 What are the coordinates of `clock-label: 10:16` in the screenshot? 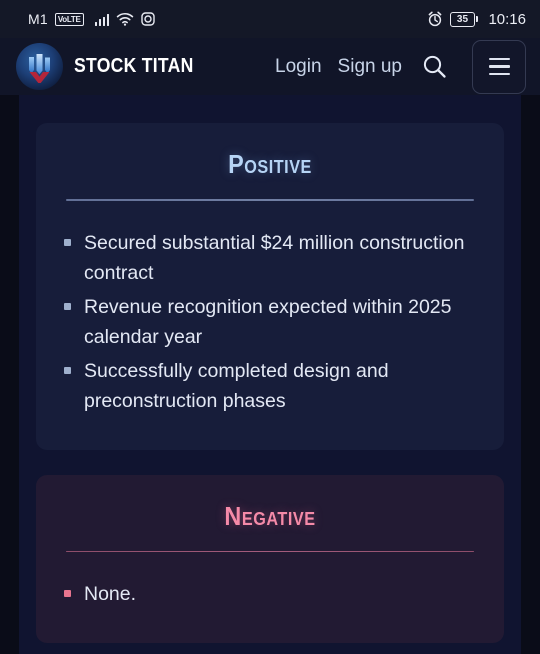 It's located at (507, 19).